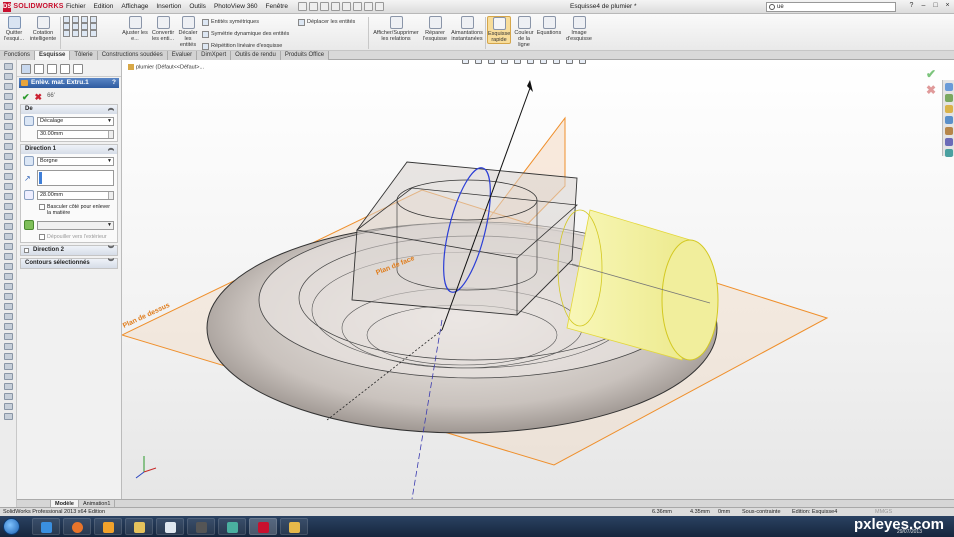 Image resolution: width=954 pixels, height=537 pixels. Describe the element at coordinates (949, 120) in the screenshot. I see `view-palette-icon` at that location.